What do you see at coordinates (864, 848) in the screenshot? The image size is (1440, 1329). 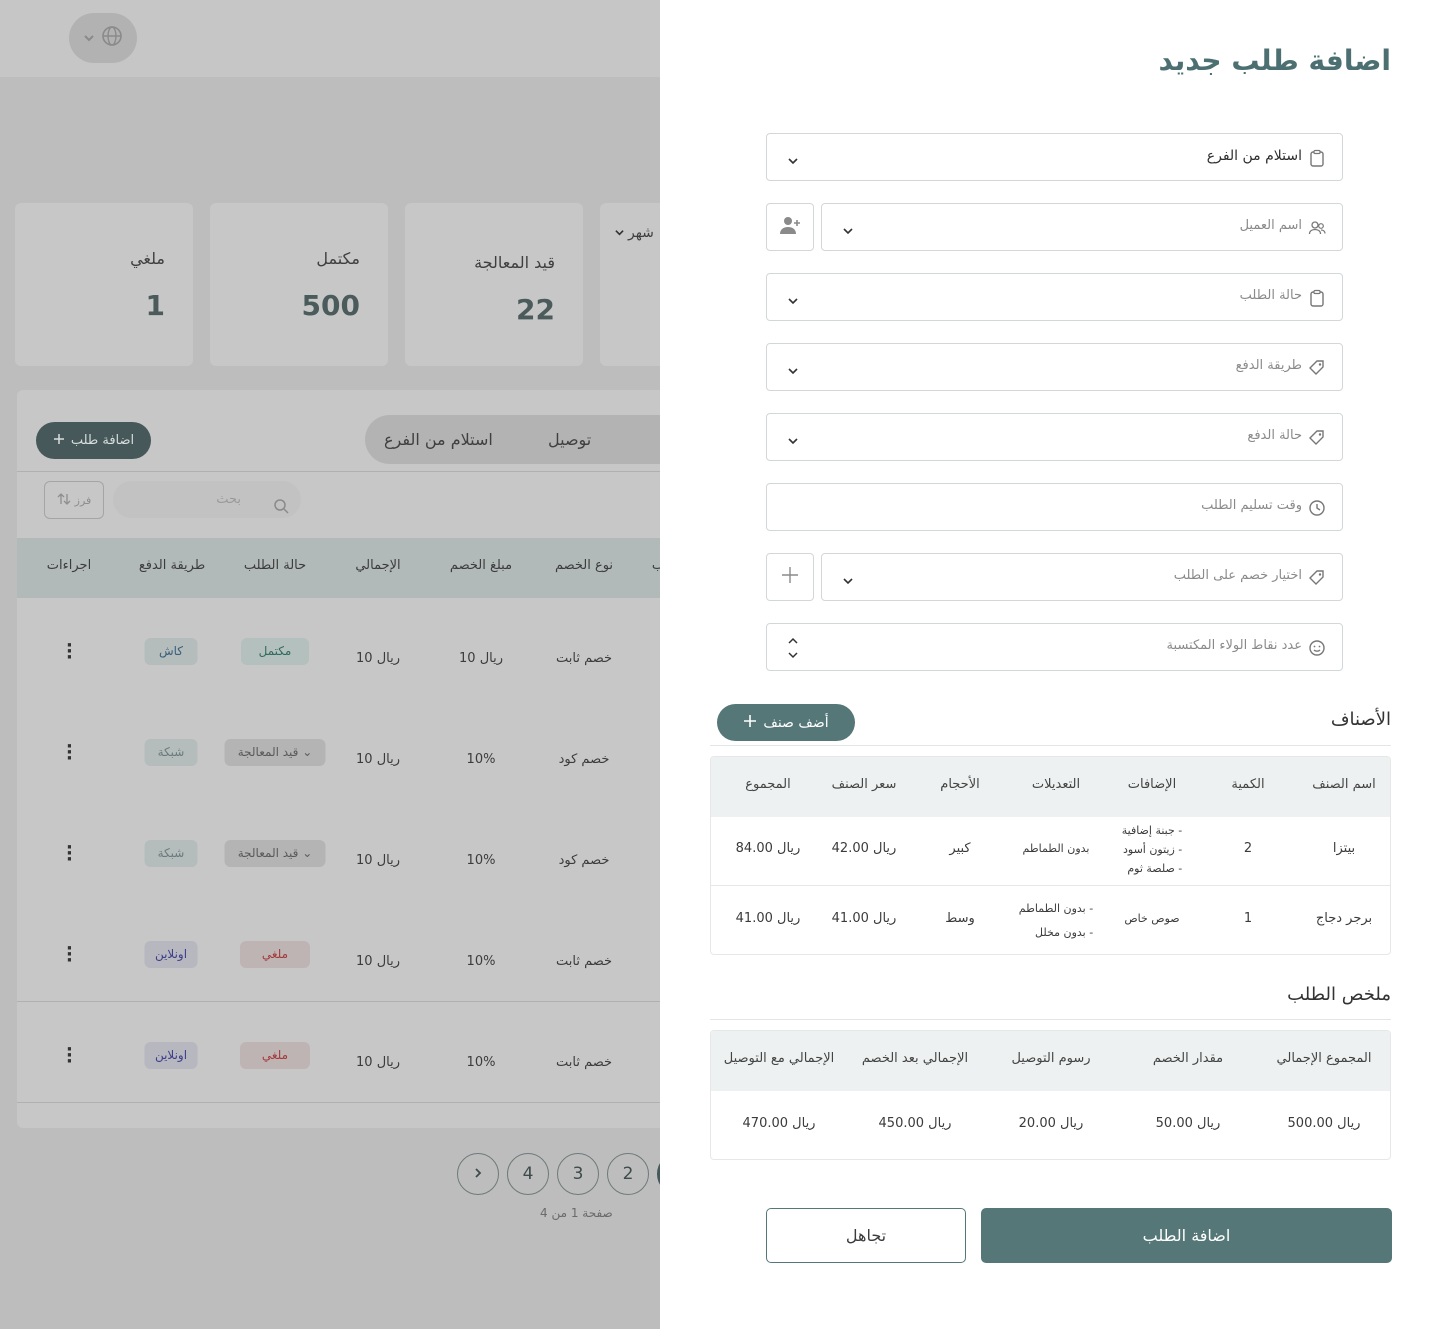 I see `item-price: 42.00 ريال` at bounding box center [864, 848].